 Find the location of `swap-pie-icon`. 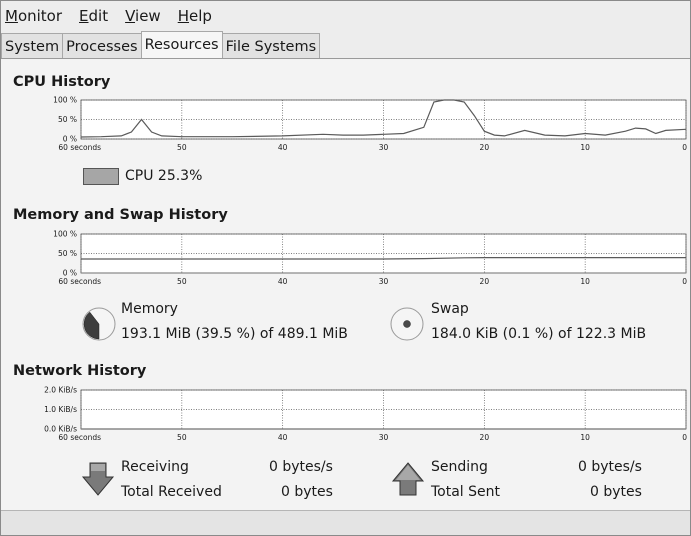

swap-pie-icon is located at coordinates (407, 324).